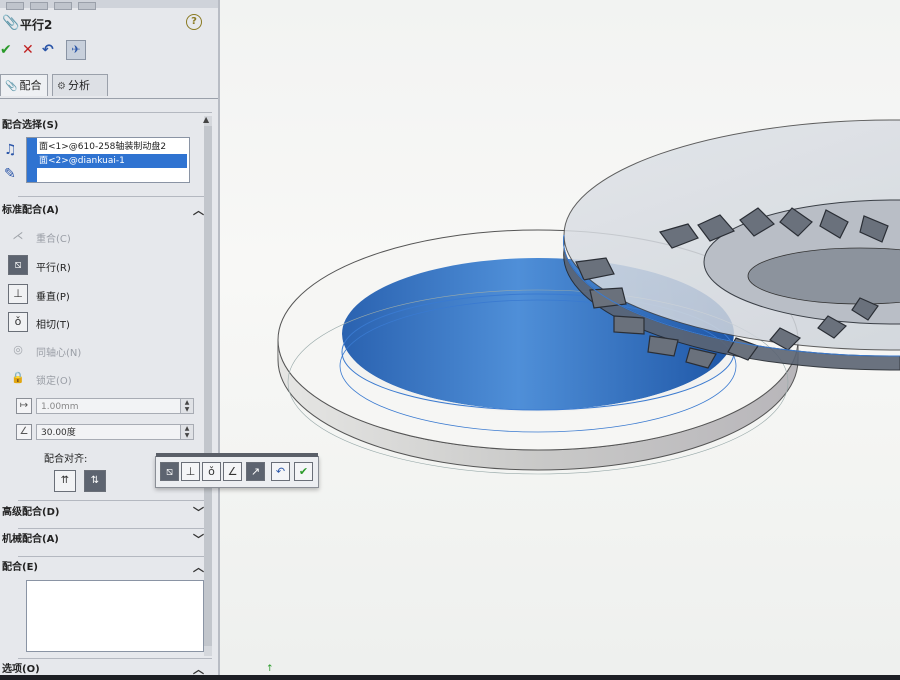 This screenshot has width=900, height=680. What do you see at coordinates (190, 471) in the screenshot?
I see `popup-perpendicular-button: ⊥` at bounding box center [190, 471].